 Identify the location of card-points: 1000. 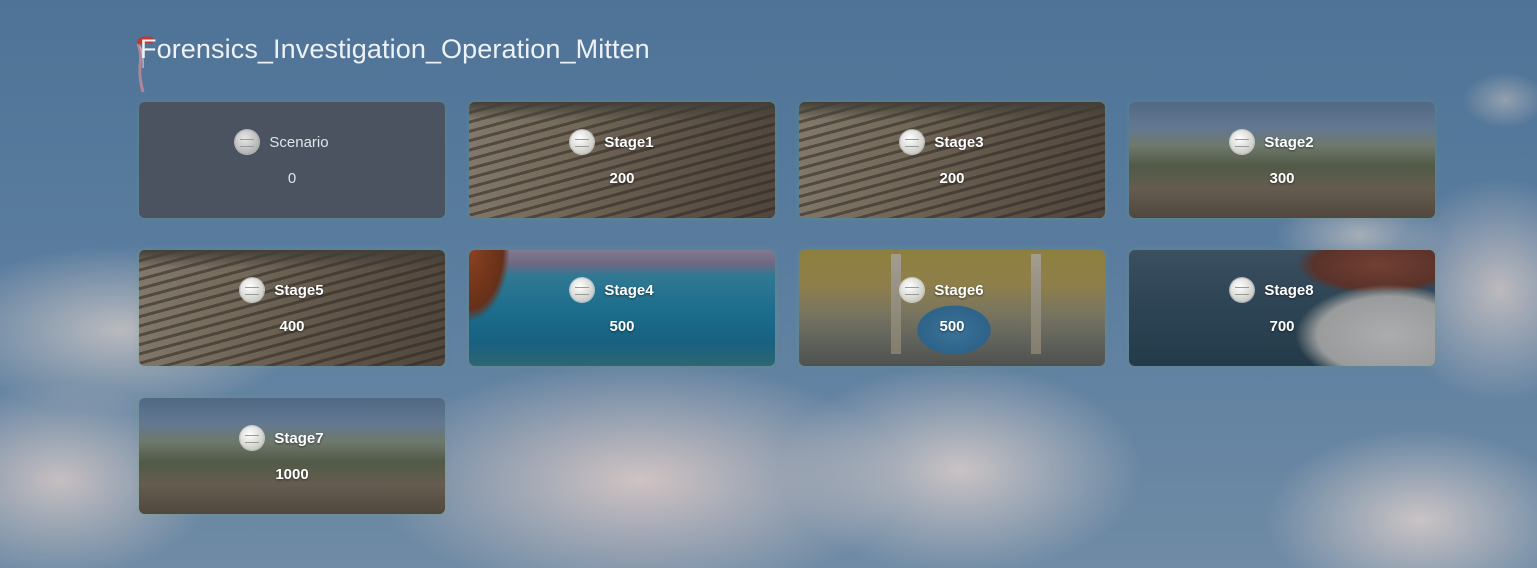
(292, 474).